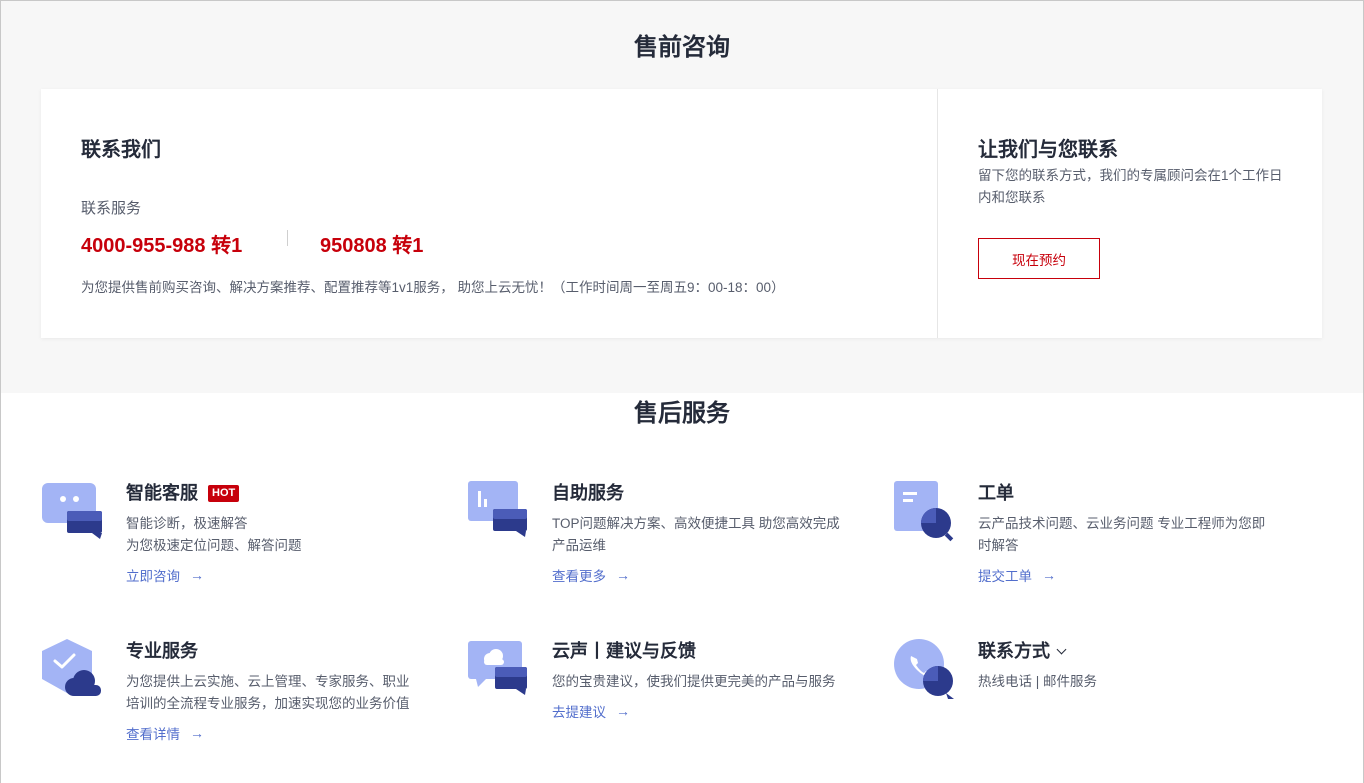 The height and width of the screenshot is (783, 1364). I want to click on view-more-link: 查看更多 →, so click(702, 575).